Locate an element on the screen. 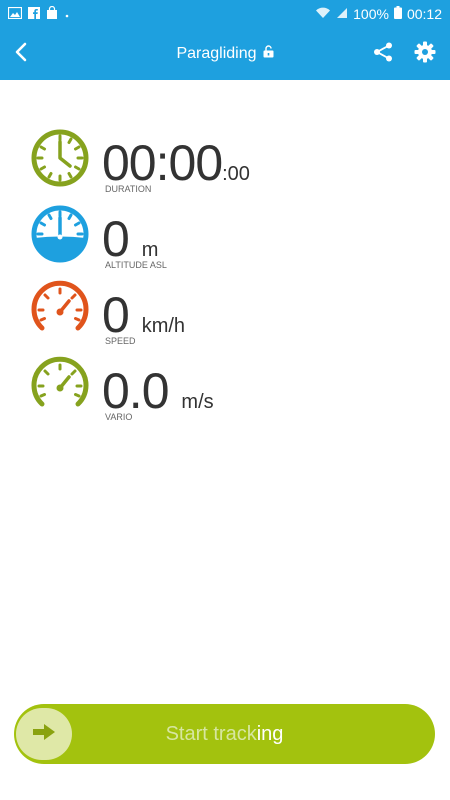 This screenshot has width=450, height=800. metric-duration: 00:00:00 DURATION is located at coordinates (230, 162).